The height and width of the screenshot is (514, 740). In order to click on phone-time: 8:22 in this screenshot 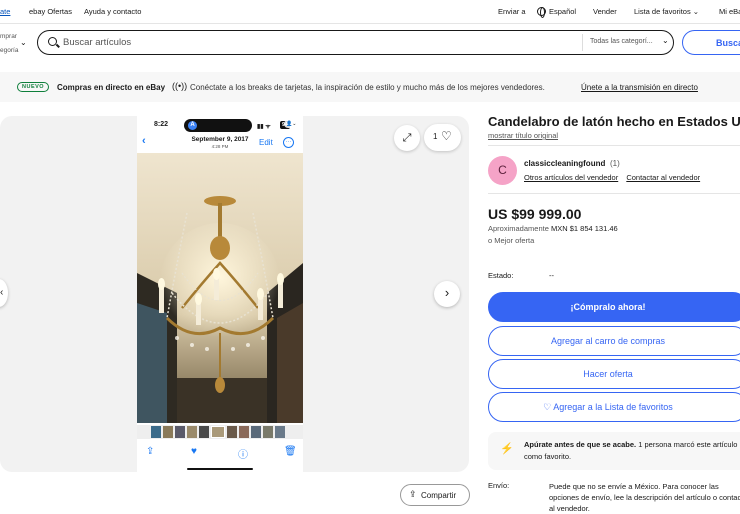, I will do `click(161, 124)`.